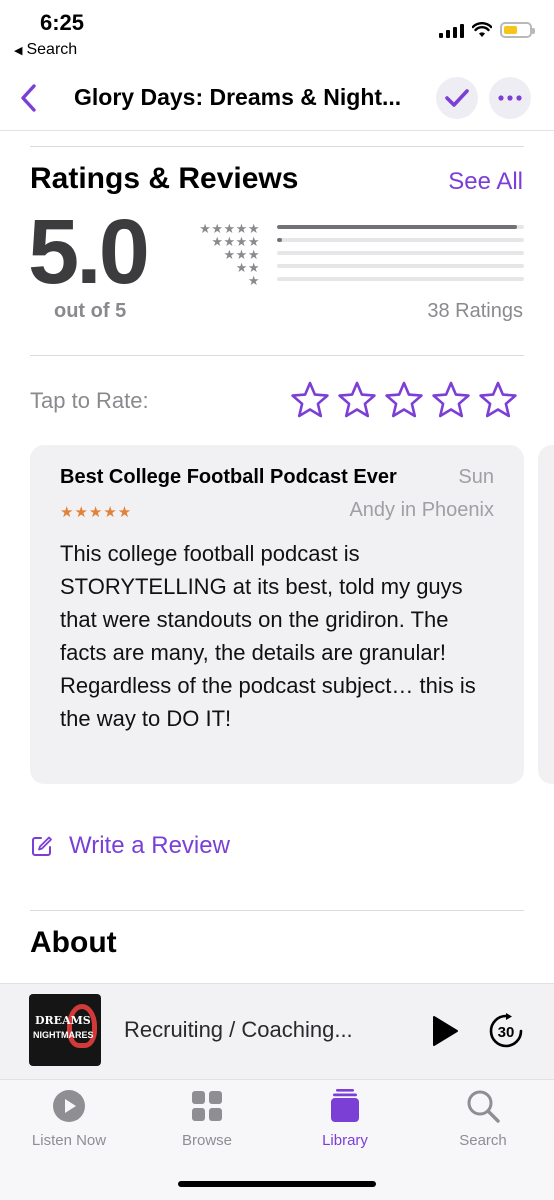  I want to click on rating-bar-2-star, so click(400, 266).